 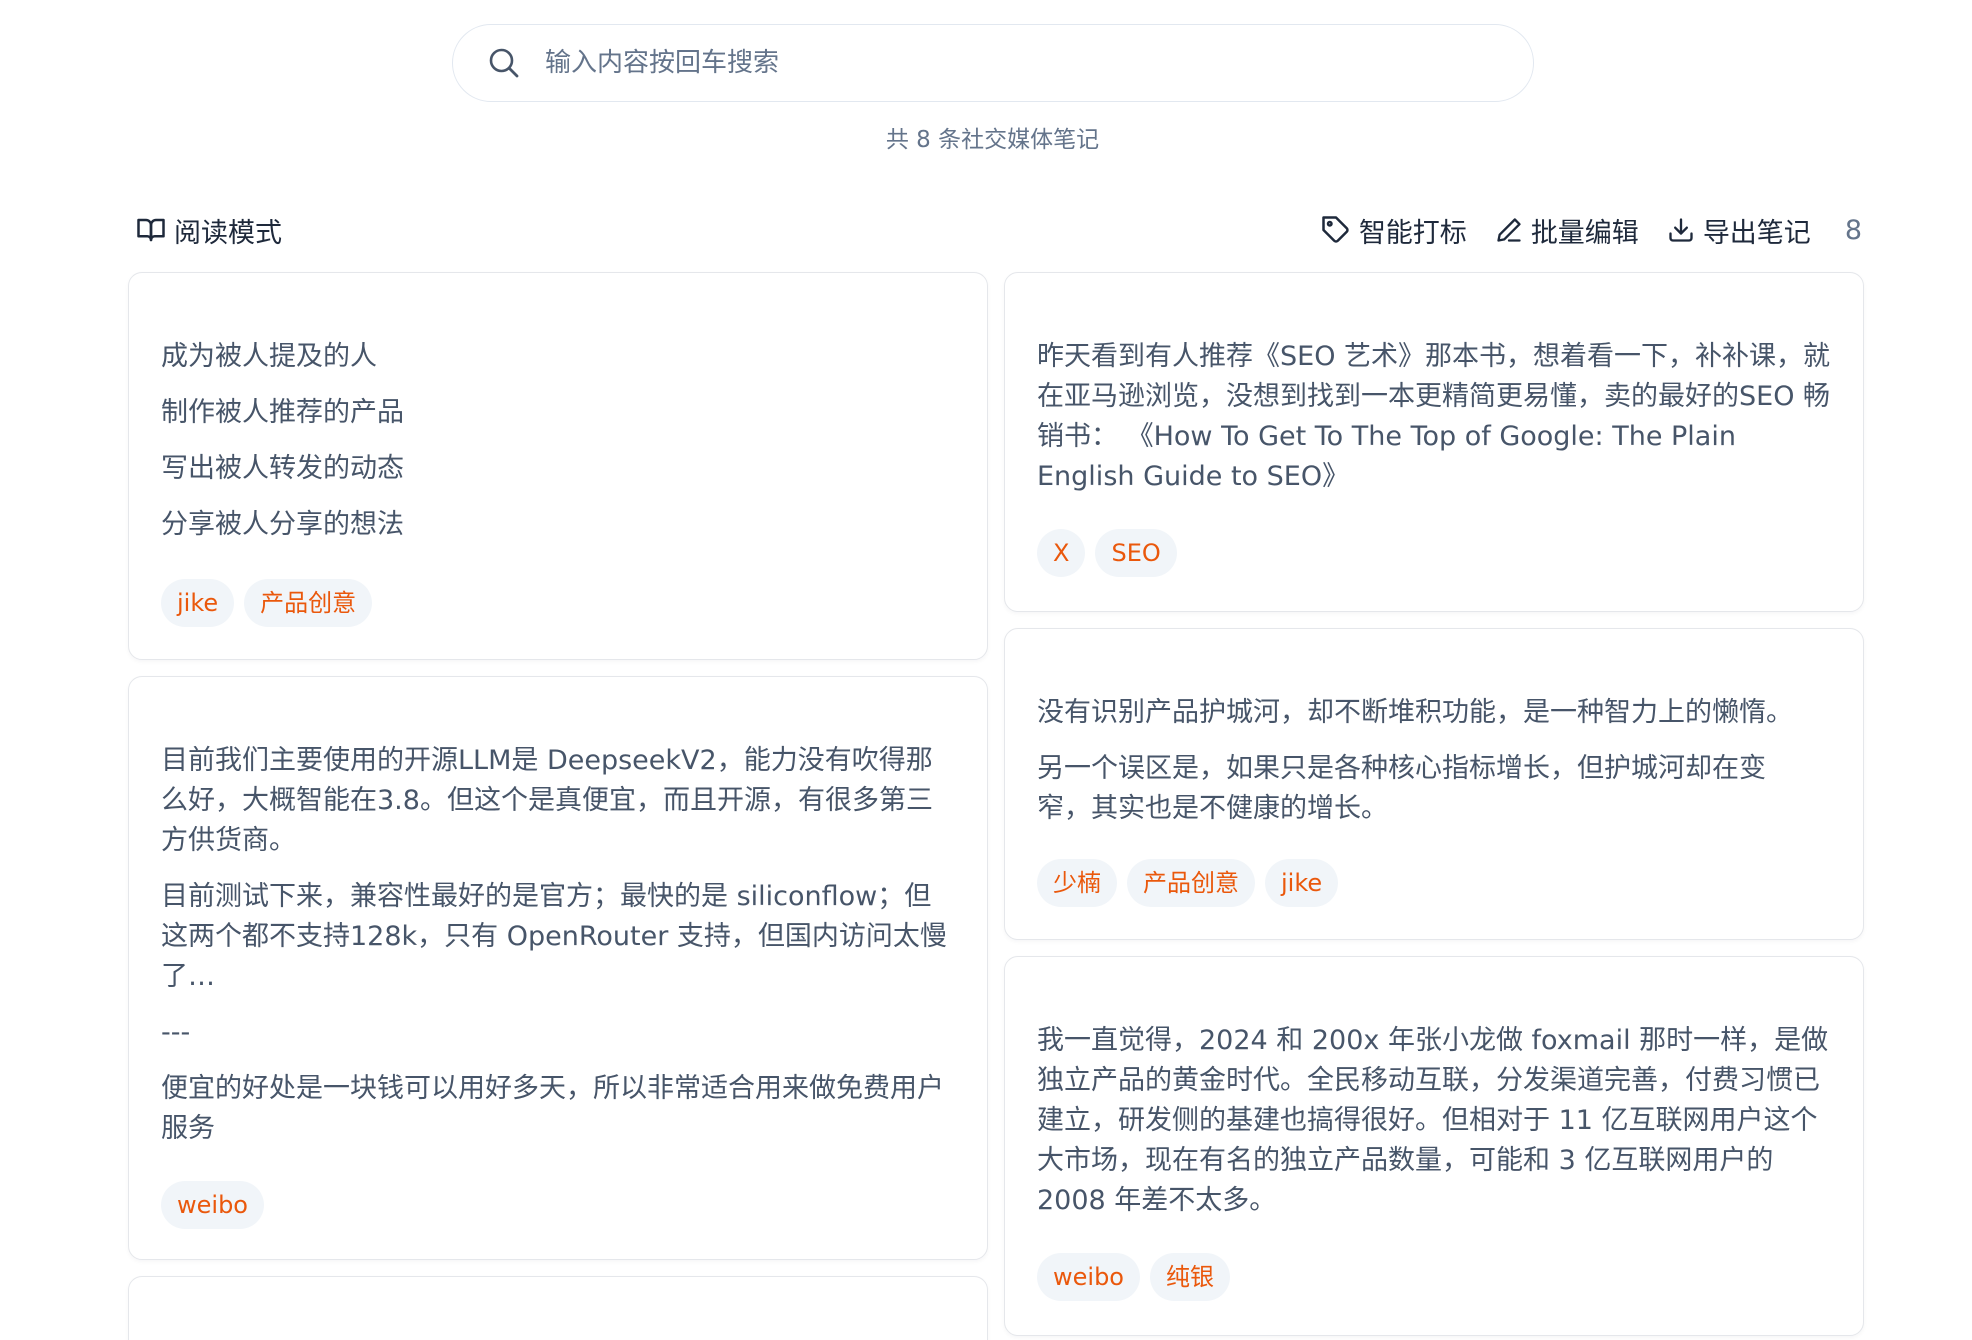 I want to click on search-input, so click(x=1038, y=63).